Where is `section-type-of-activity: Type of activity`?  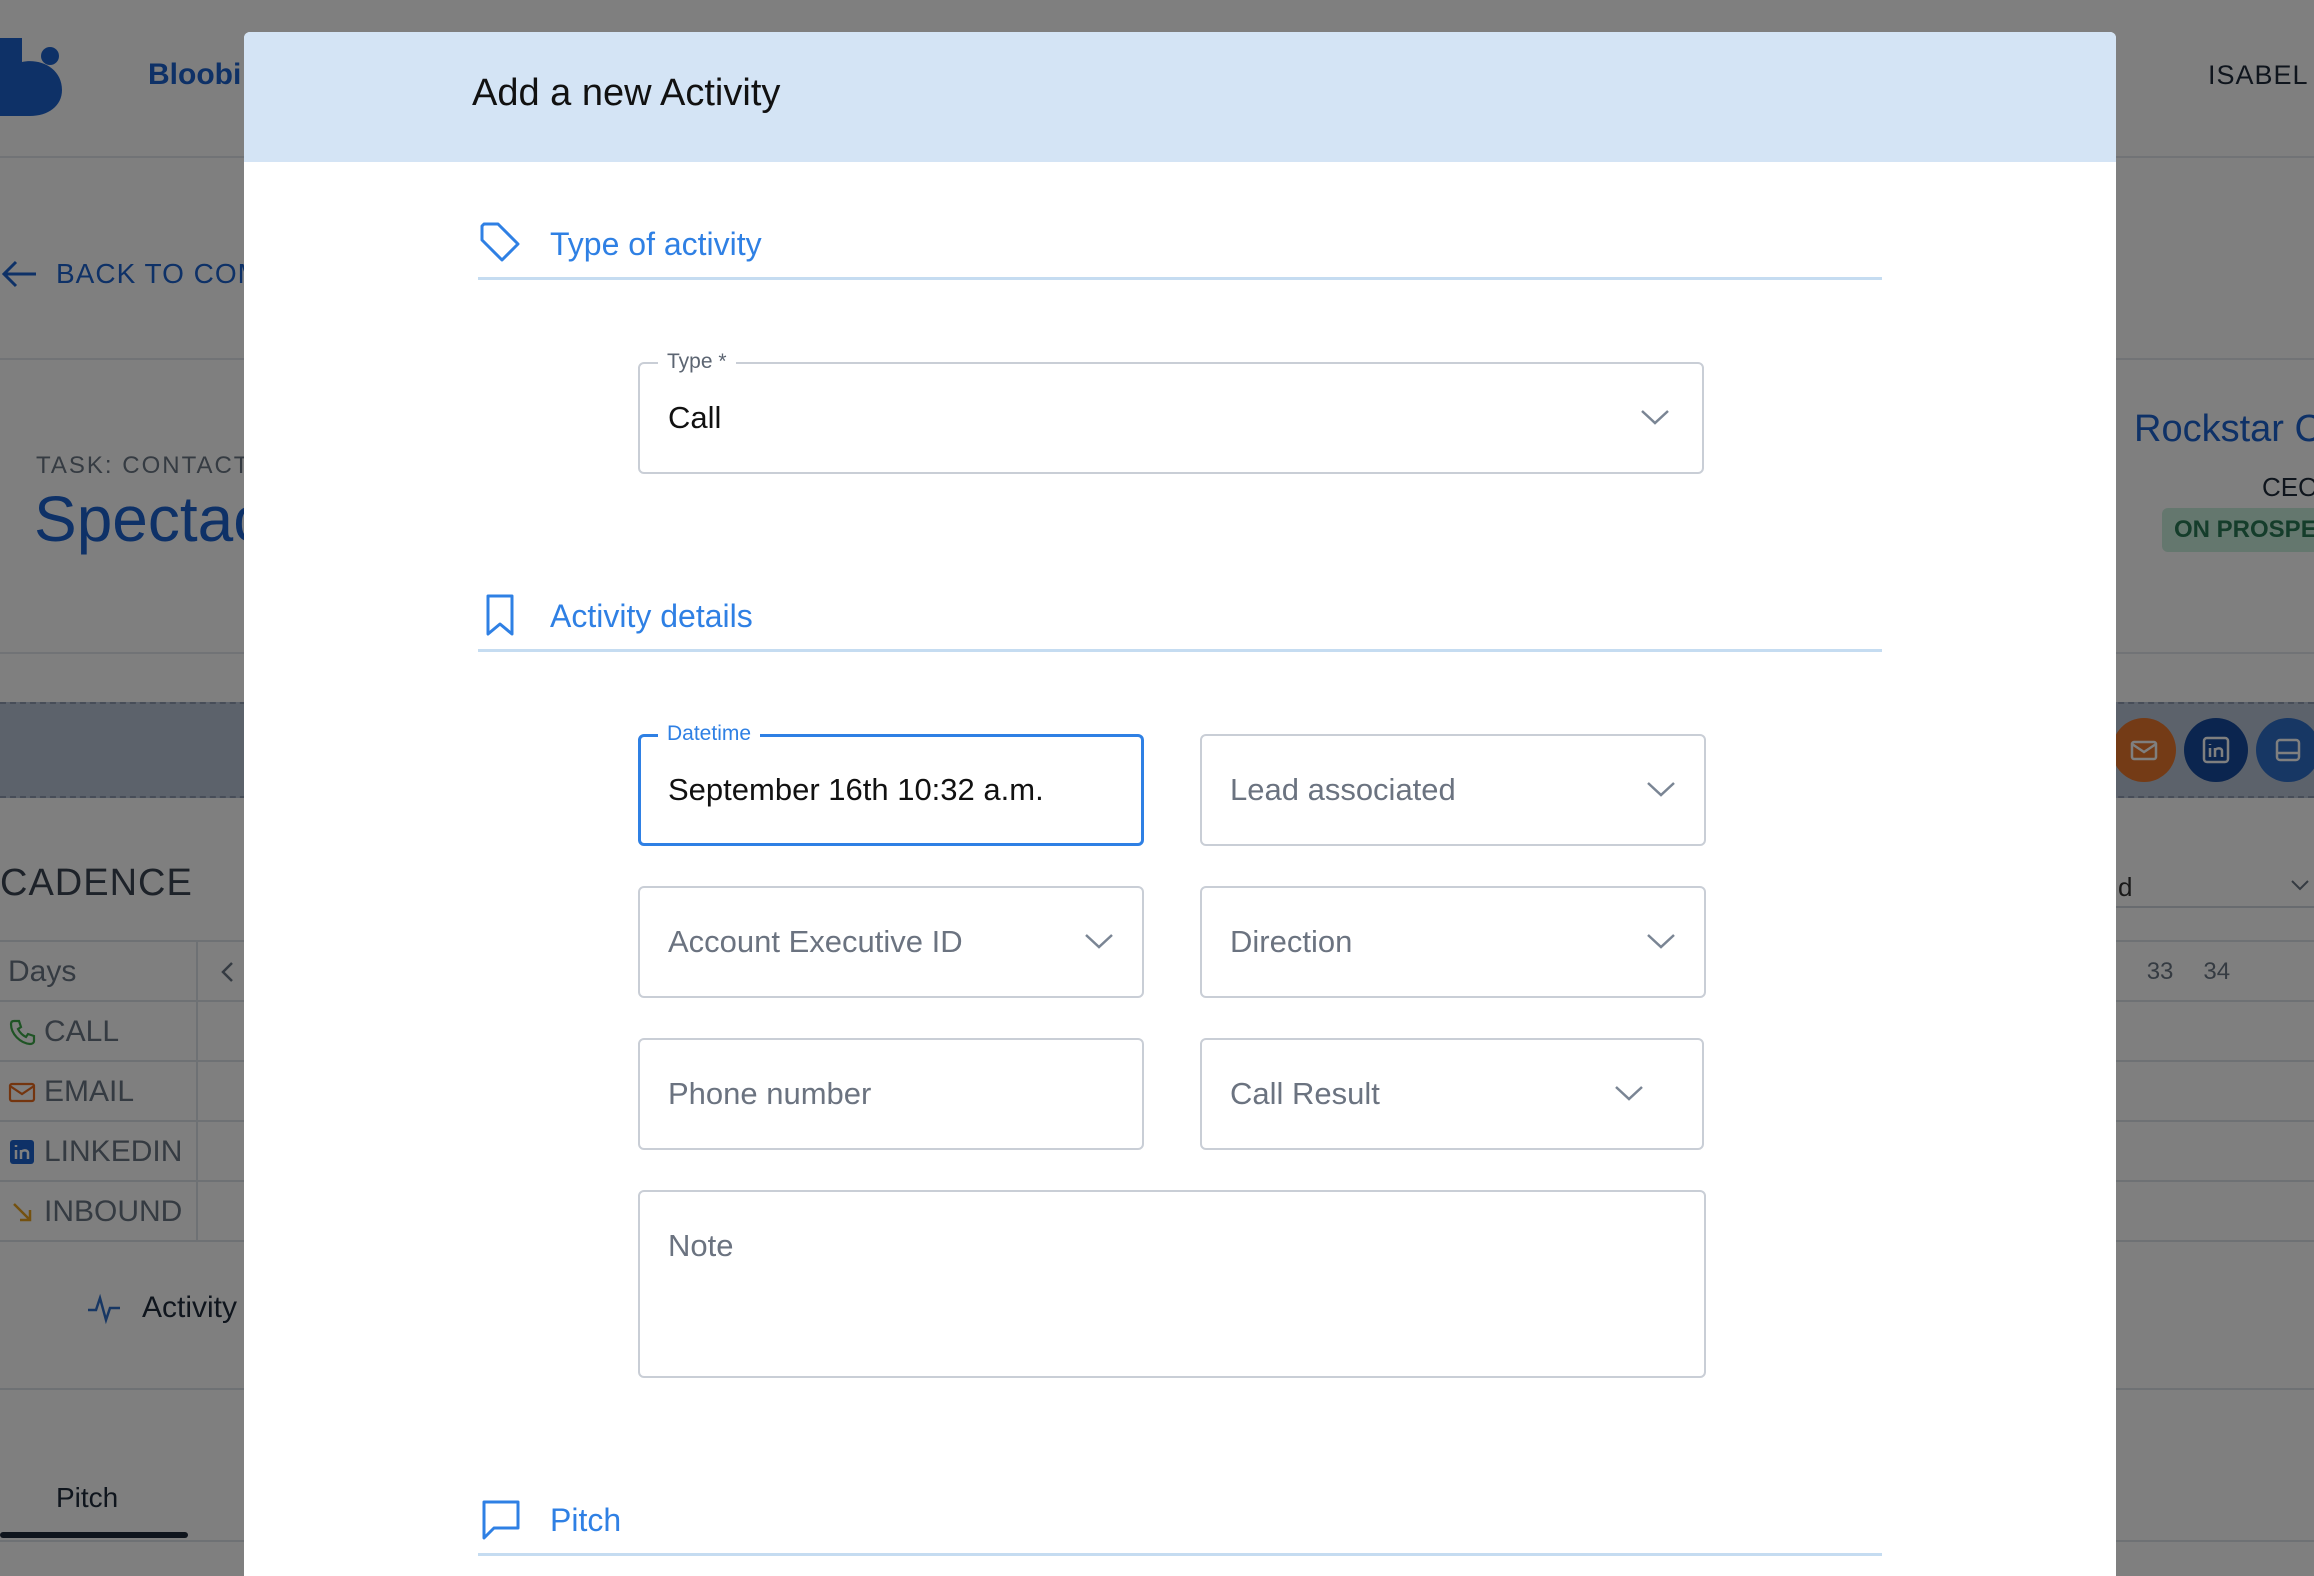
section-type-of-activity: Type of activity is located at coordinates (1180, 250).